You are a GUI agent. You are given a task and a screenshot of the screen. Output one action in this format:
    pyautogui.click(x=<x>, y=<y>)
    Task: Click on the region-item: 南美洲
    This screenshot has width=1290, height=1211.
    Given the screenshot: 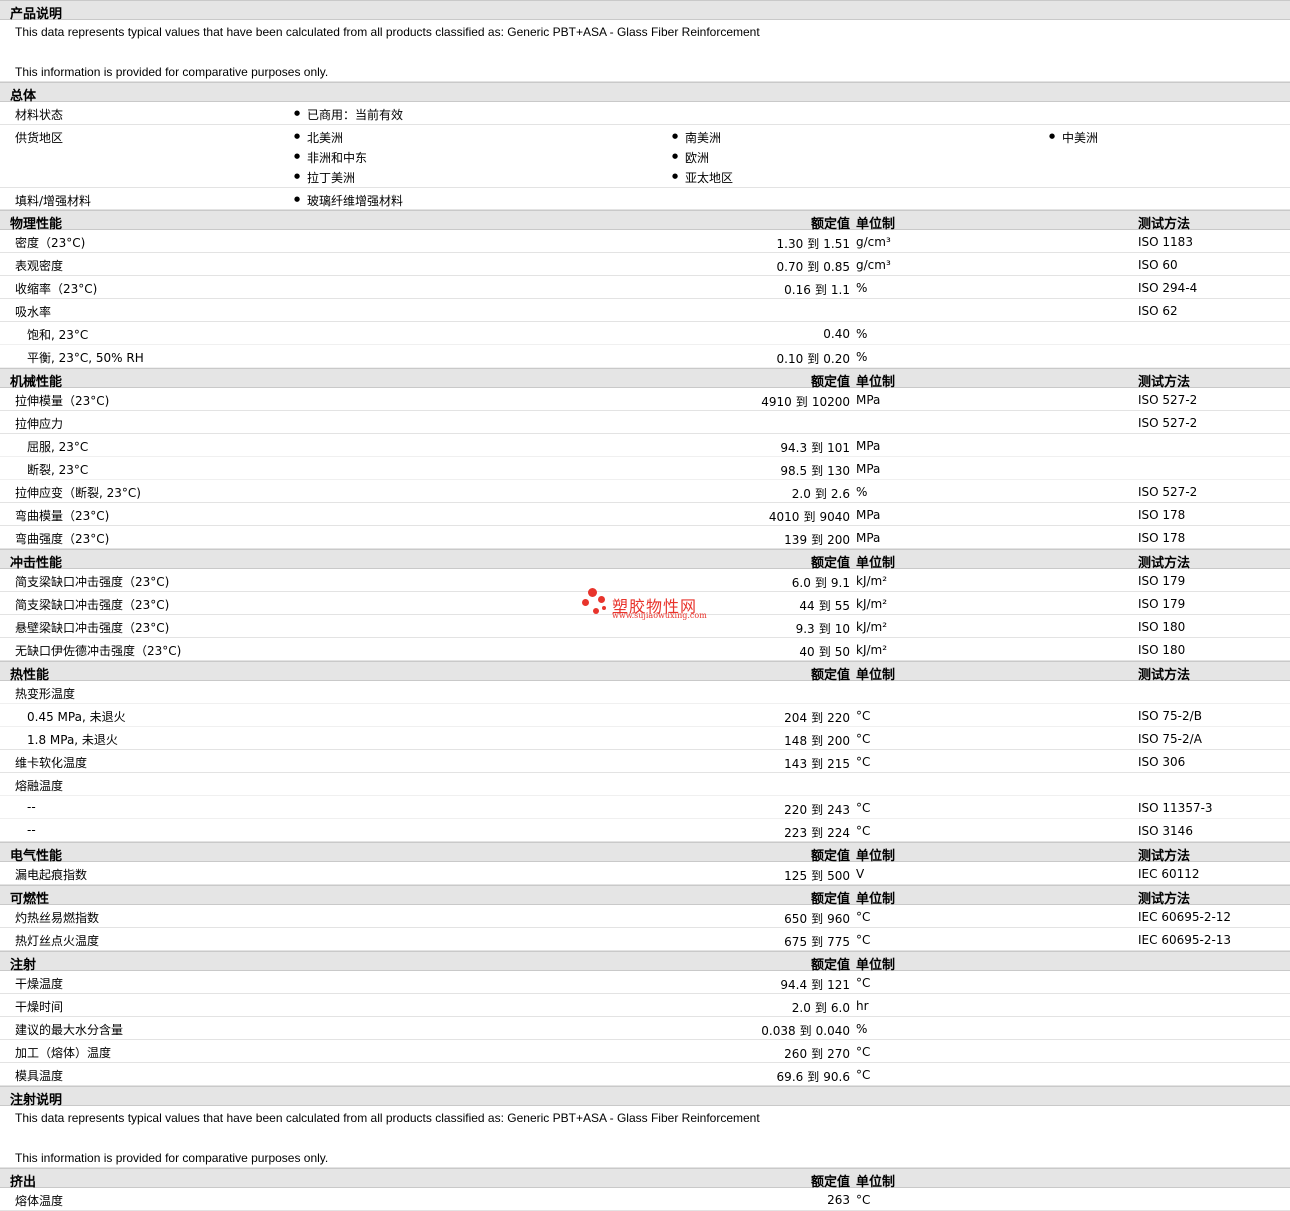 What is the action you would take?
    pyautogui.click(x=696, y=137)
    